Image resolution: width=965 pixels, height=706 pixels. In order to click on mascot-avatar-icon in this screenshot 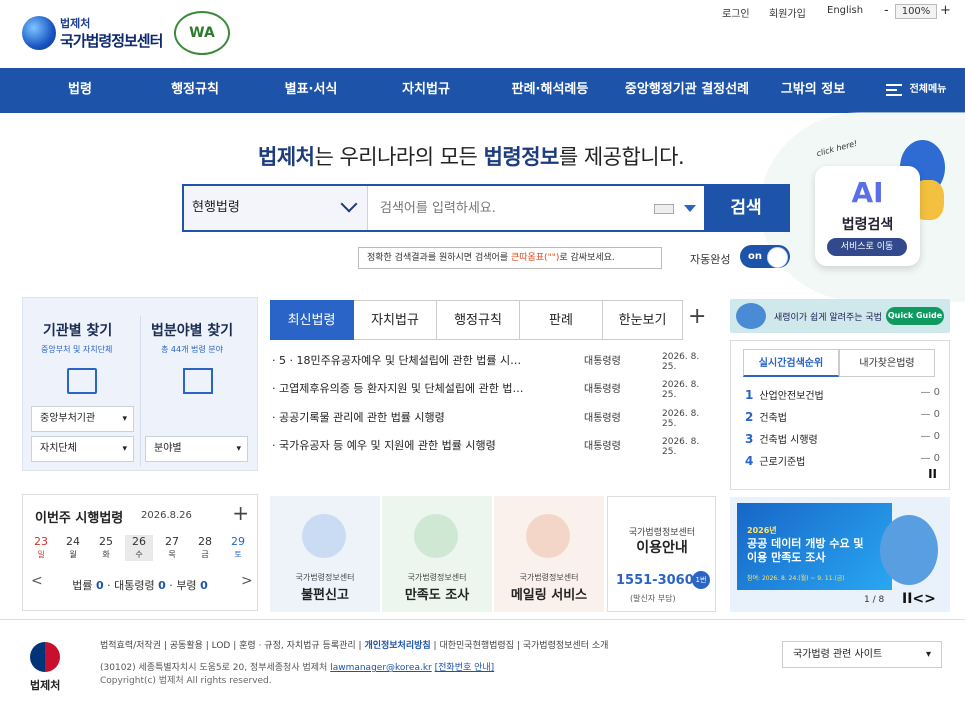, I will do `click(751, 316)`.